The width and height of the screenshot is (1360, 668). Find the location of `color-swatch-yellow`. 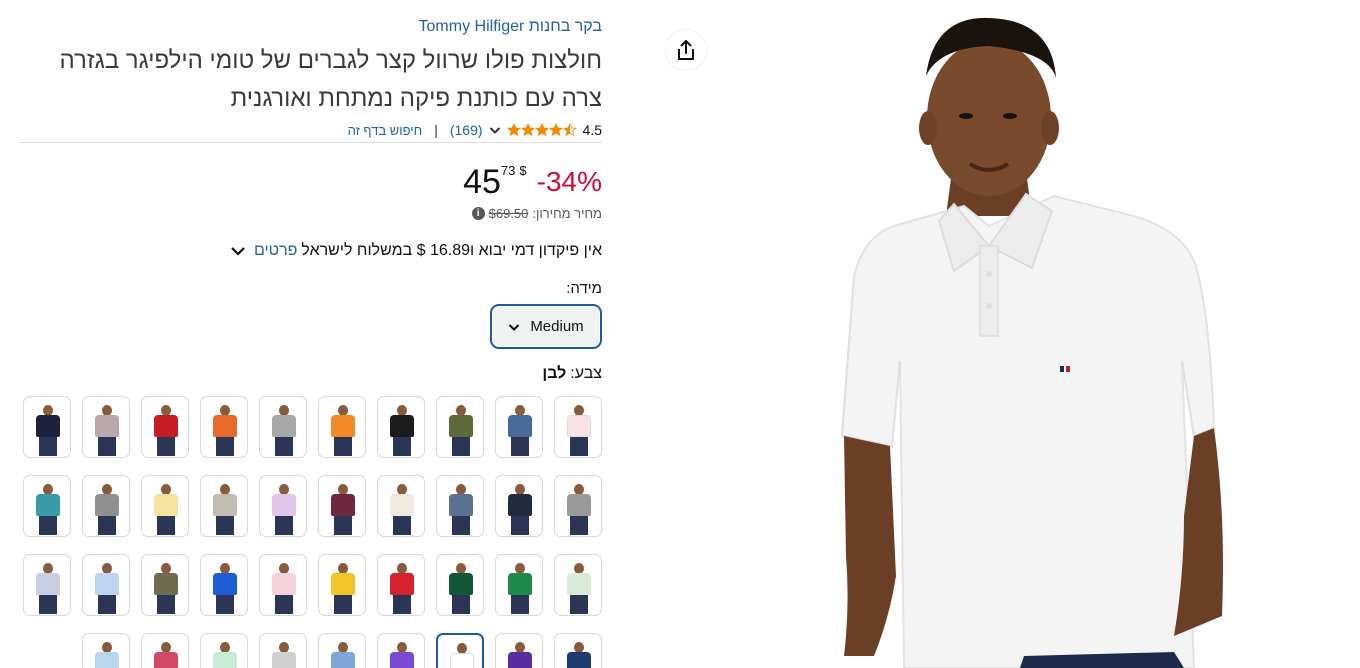

color-swatch-yellow is located at coordinates (342, 585).